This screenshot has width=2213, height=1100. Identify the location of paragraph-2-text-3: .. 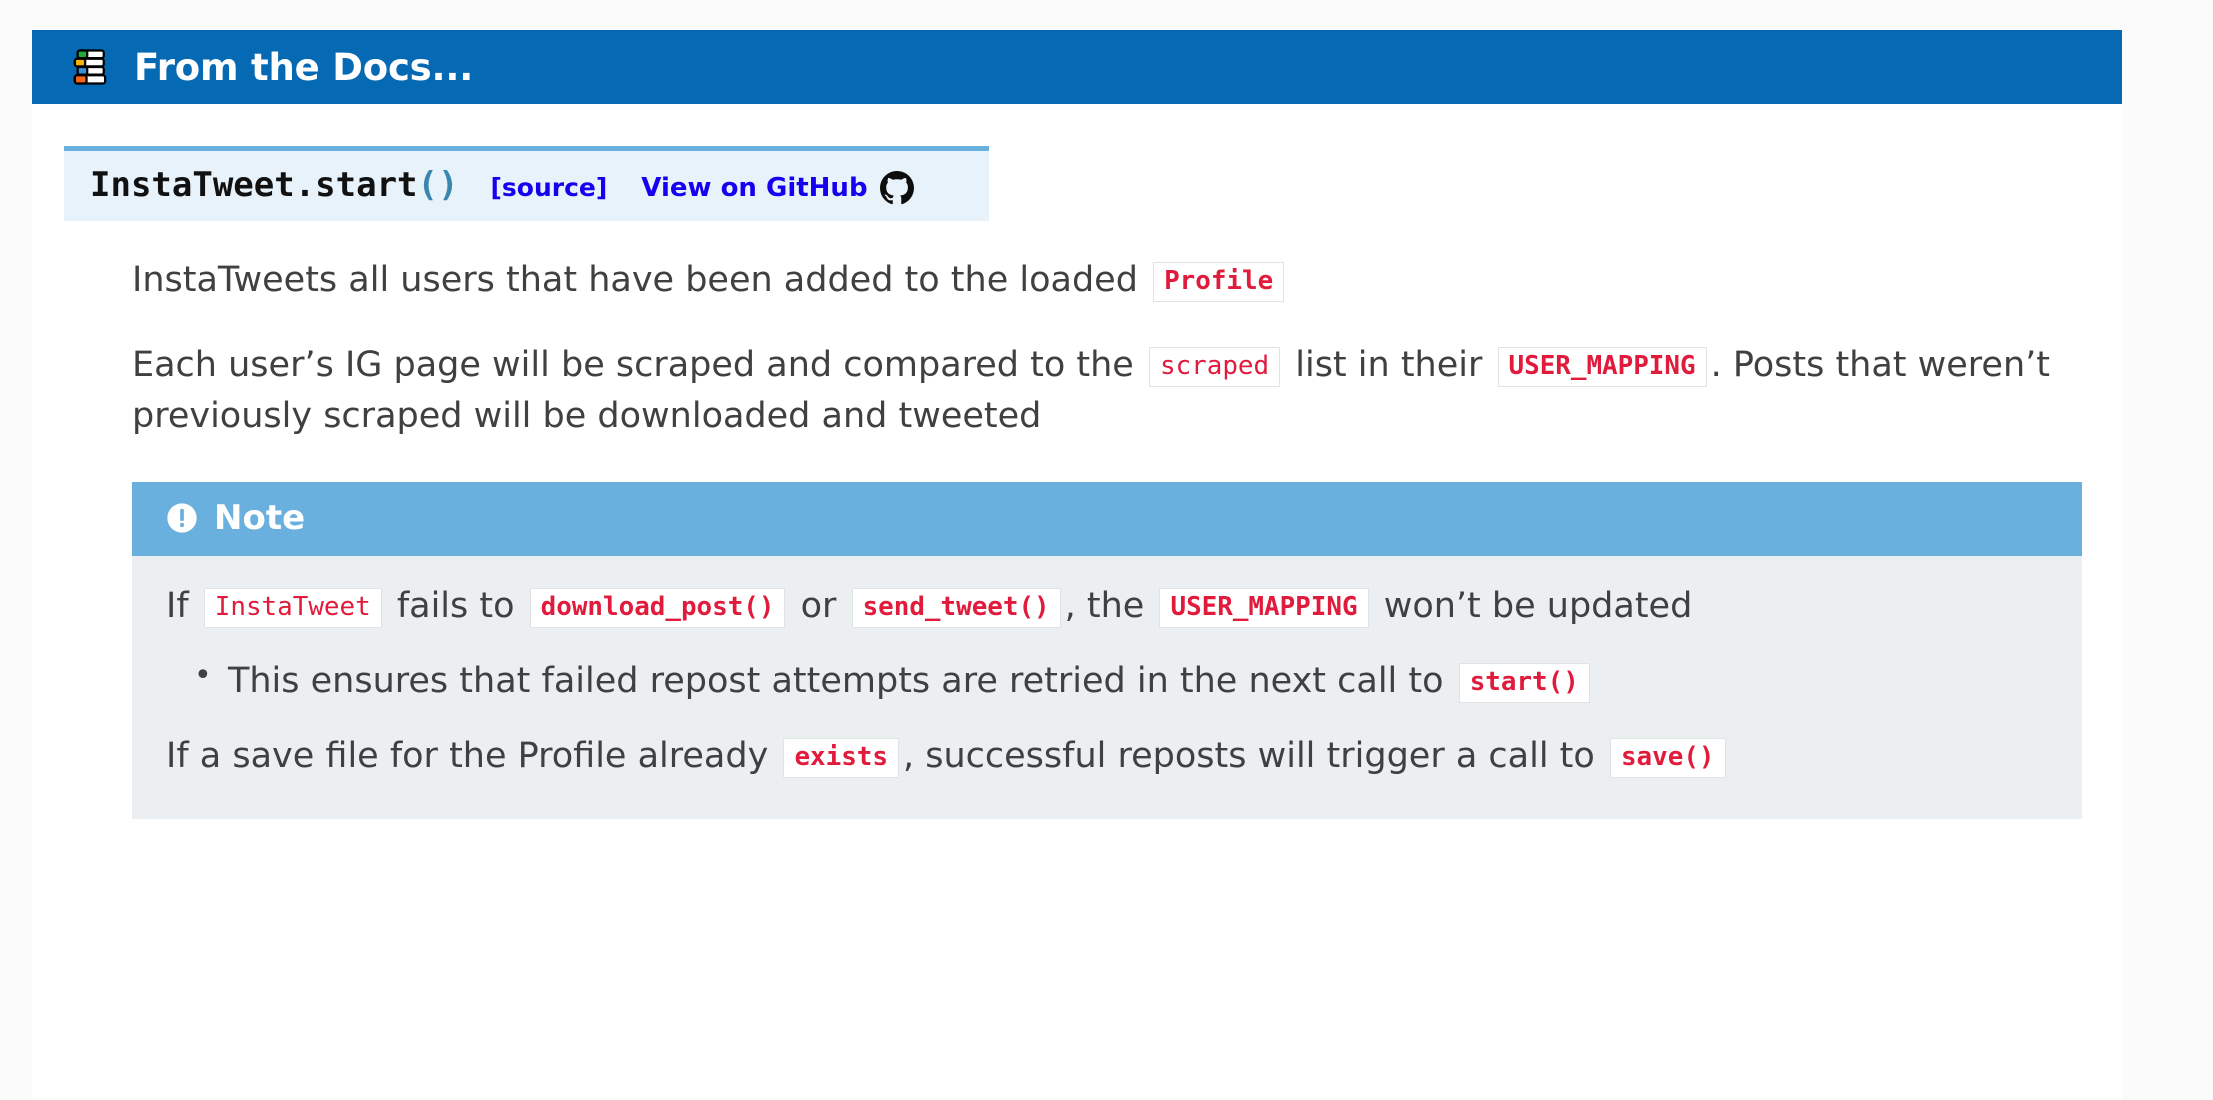
(1716, 365).